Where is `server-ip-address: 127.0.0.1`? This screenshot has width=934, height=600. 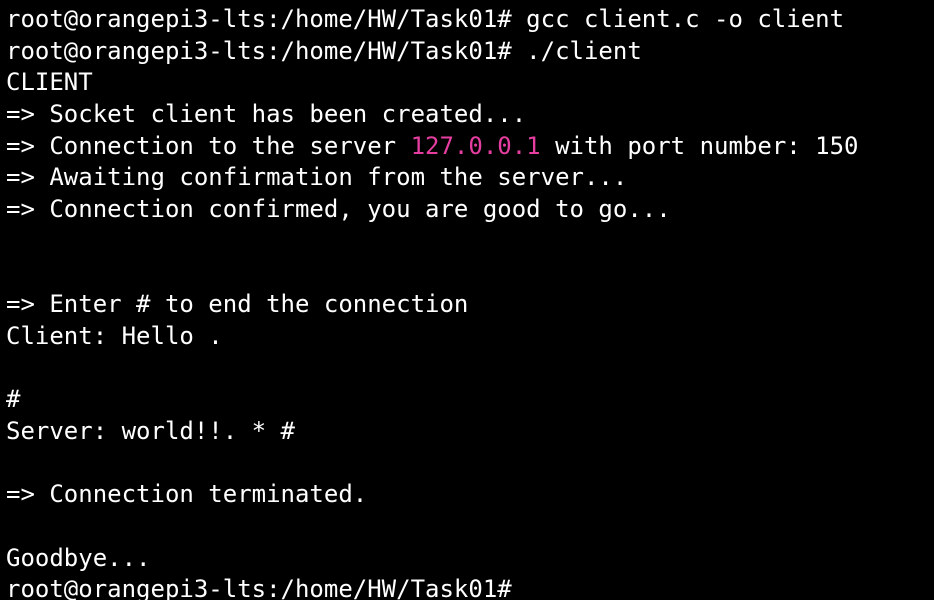 server-ip-address: 127.0.0.1 is located at coordinates (475, 145).